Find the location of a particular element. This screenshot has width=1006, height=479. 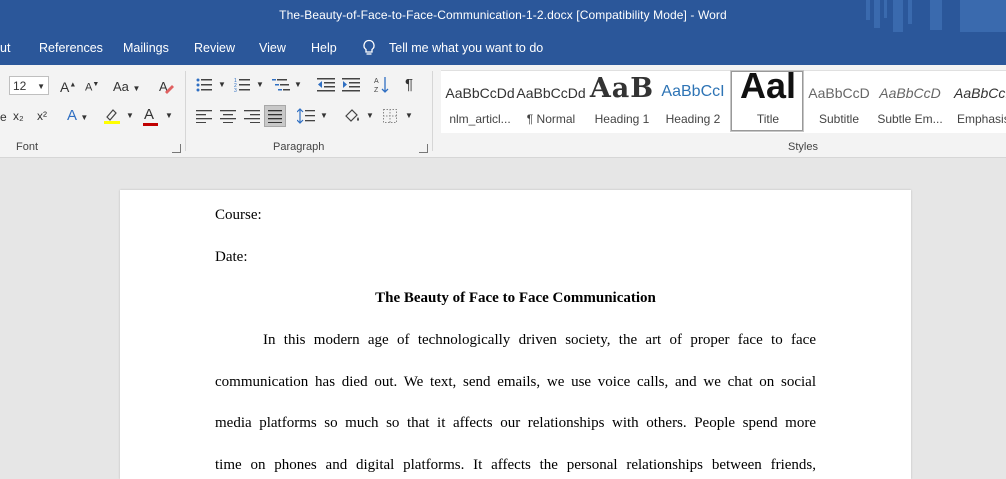

tell-me-label: Tell me what you want to do is located at coordinates (466, 48).